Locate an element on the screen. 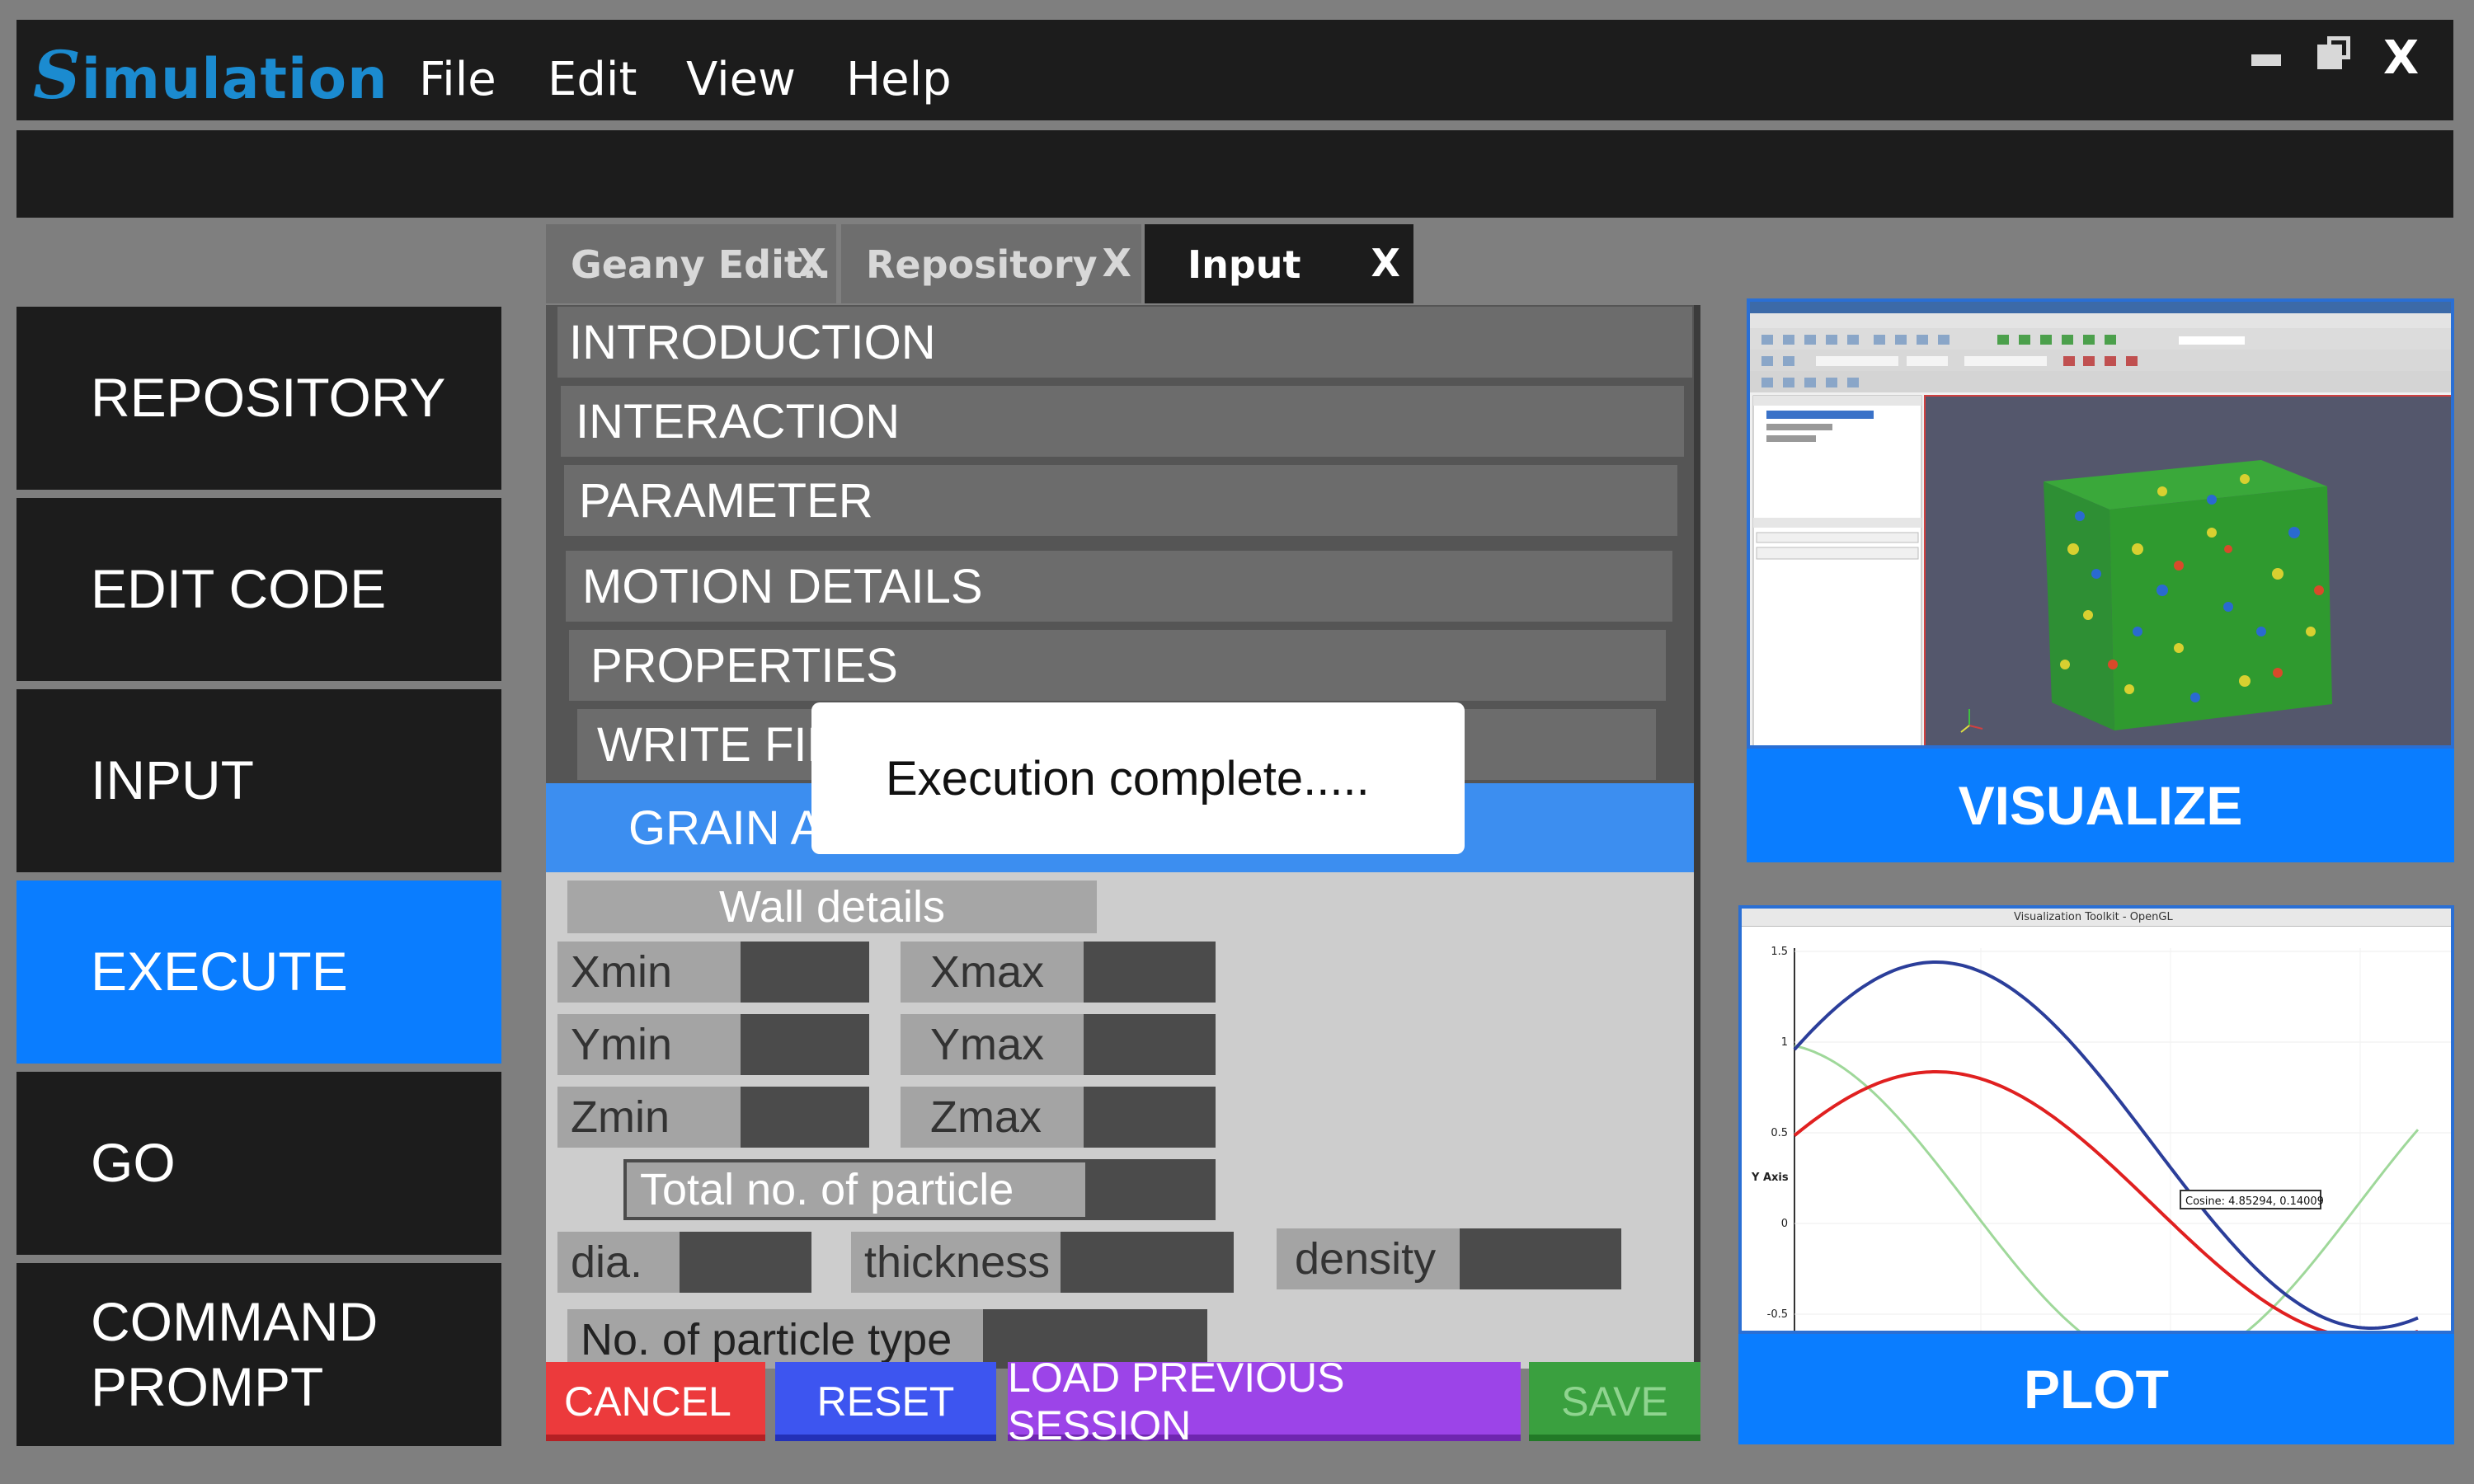  visualize-preview is located at coordinates (2100, 523).